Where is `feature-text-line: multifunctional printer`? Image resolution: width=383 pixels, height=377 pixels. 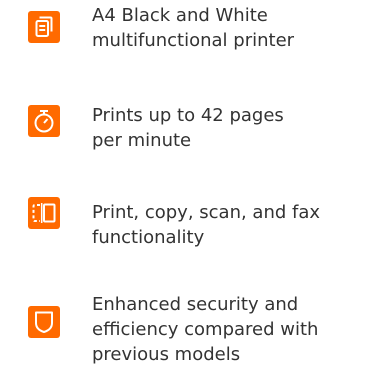
feature-text-line: multifunctional printer is located at coordinates (193, 40).